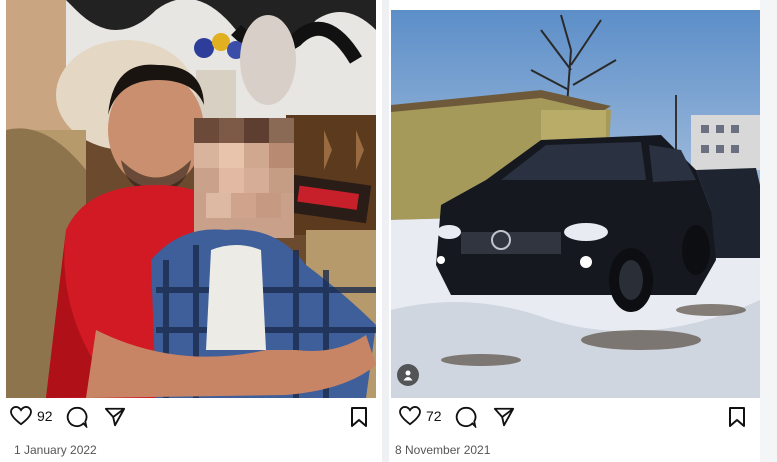  What do you see at coordinates (572, 421) in the screenshot?
I see `post-actions: 72` at bounding box center [572, 421].